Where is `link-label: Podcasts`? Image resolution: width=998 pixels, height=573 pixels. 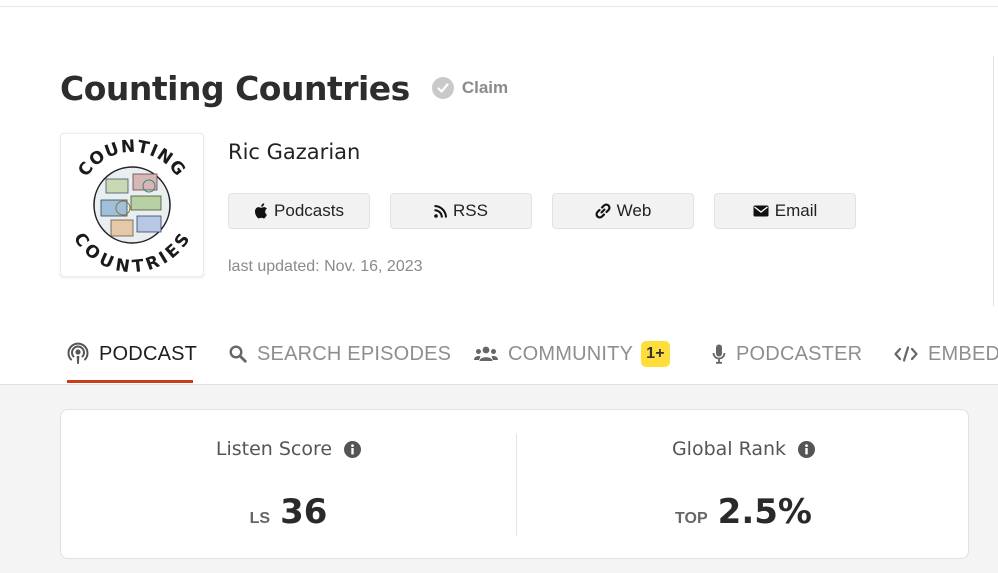
link-label: Podcasts is located at coordinates (309, 210).